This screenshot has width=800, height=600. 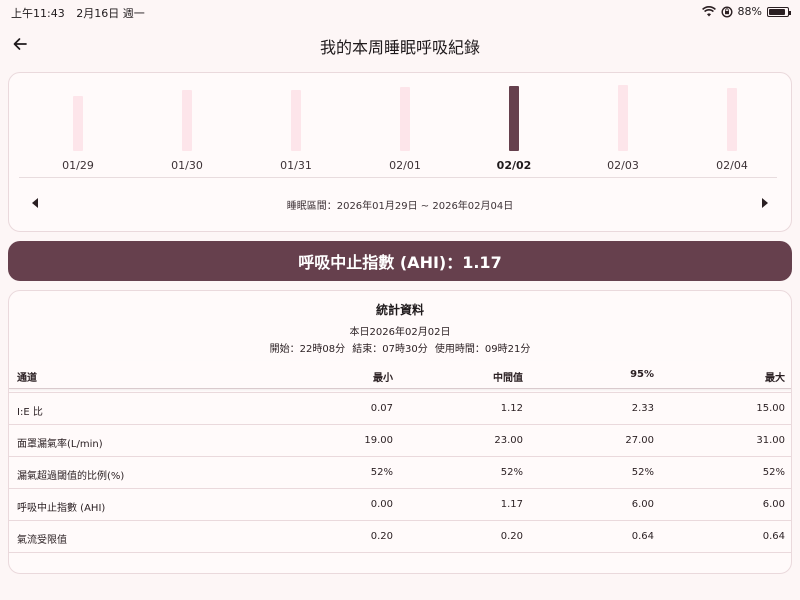 I want to click on table-row: 呼吸中止指數 (AHI) 0.00 1.17 6.00 6.00, so click(x=400, y=505).